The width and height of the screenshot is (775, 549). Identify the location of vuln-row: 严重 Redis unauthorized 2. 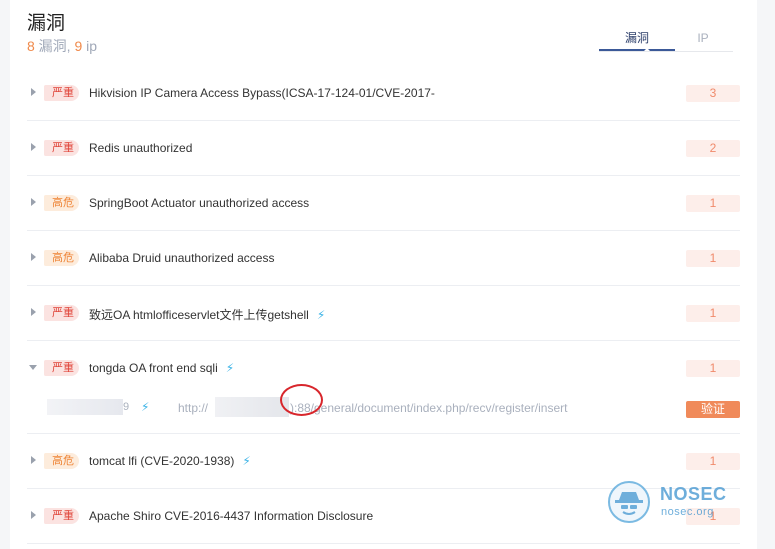
(383, 148).